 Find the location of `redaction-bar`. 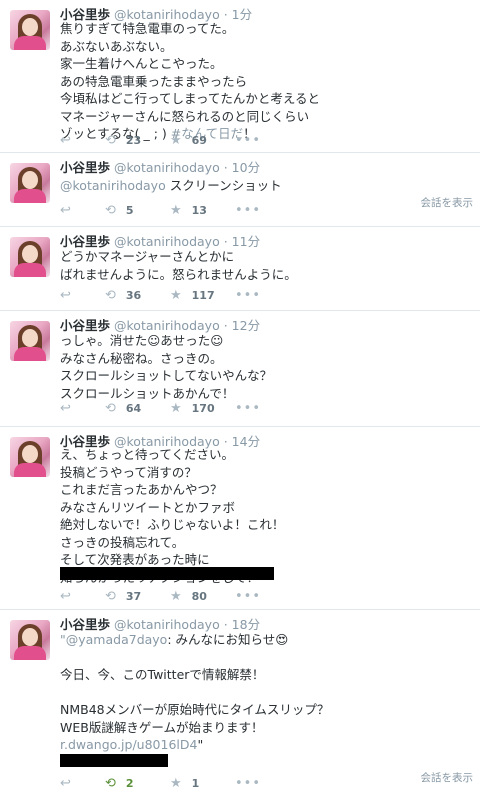

redaction-bar is located at coordinates (114, 760).